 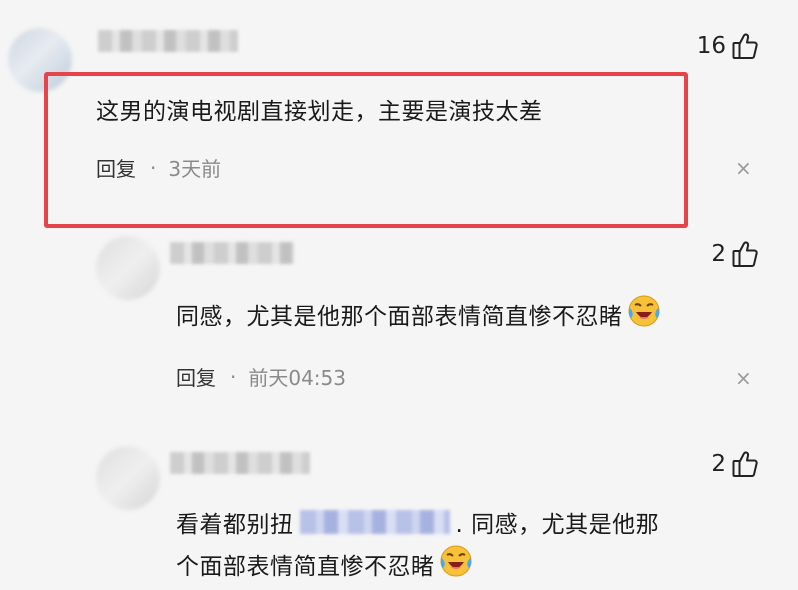 What do you see at coordinates (711, 46) in the screenshot?
I see `like-count: 16` at bounding box center [711, 46].